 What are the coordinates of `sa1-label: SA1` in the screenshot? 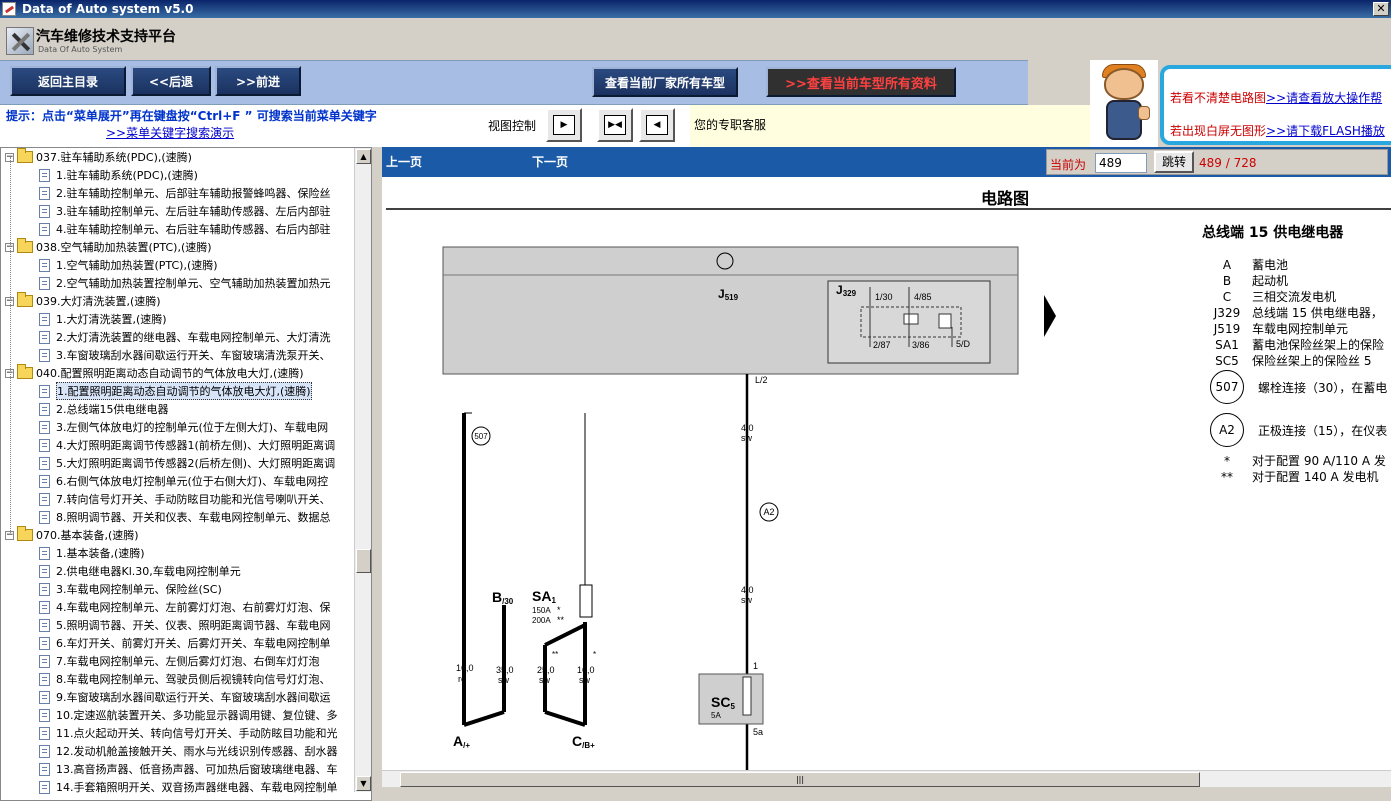 It's located at (544, 596).